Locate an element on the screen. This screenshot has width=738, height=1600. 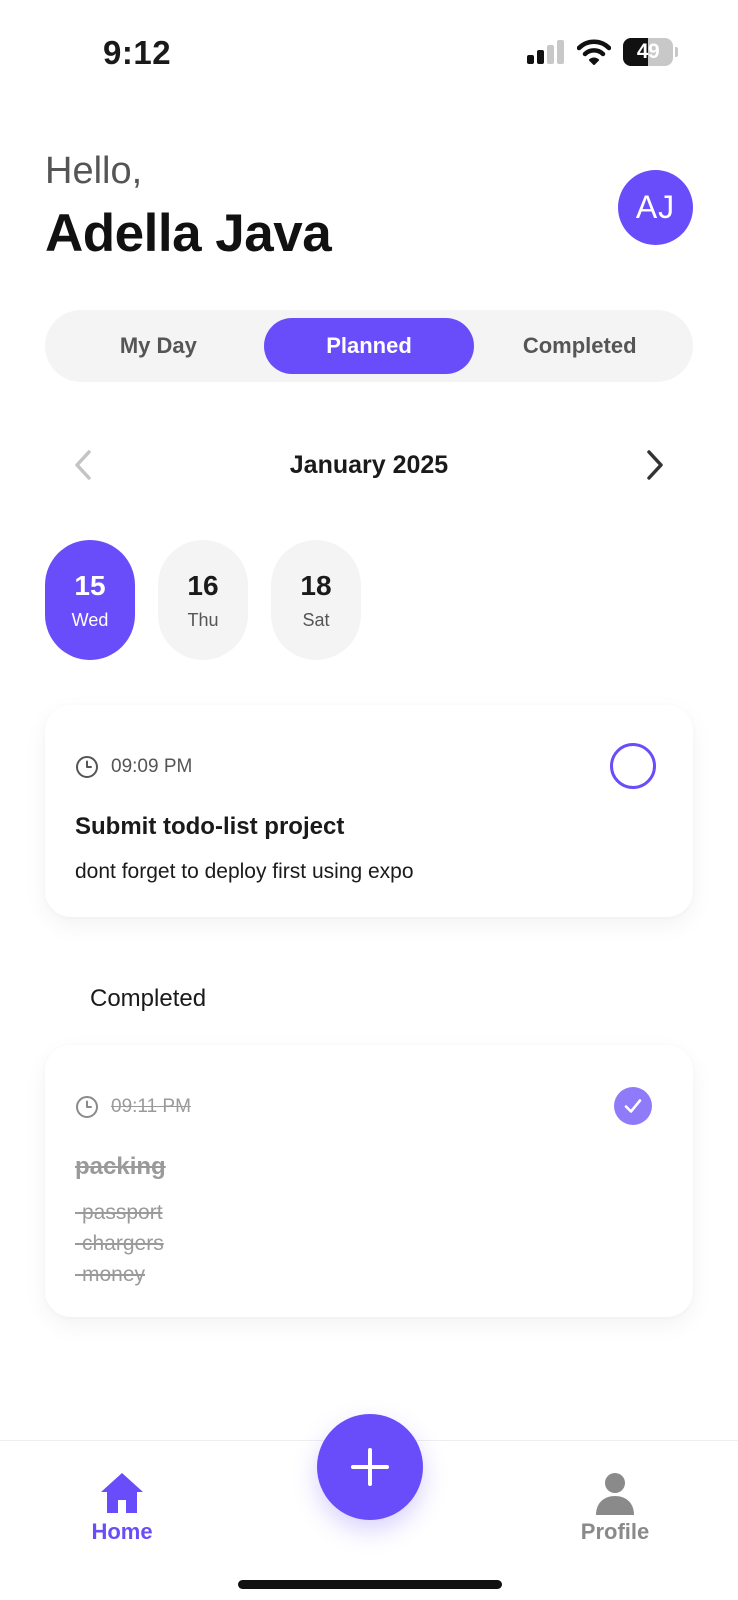
add-task-button is located at coordinates (370, 1467).